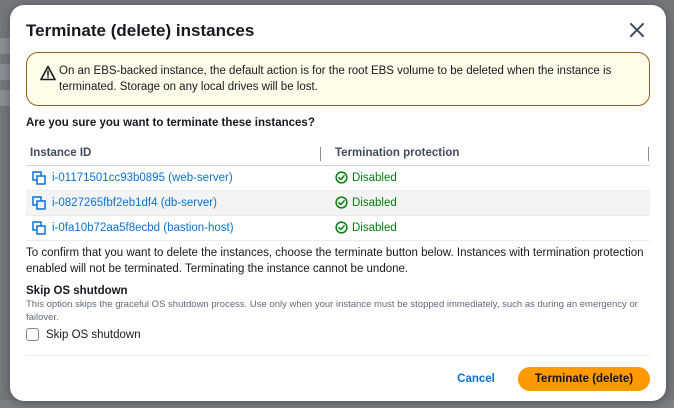  What do you see at coordinates (93, 334) in the screenshot?
I see `skip-shutdown-label: Skip OS shutdown` at bounding box center [93, 334].